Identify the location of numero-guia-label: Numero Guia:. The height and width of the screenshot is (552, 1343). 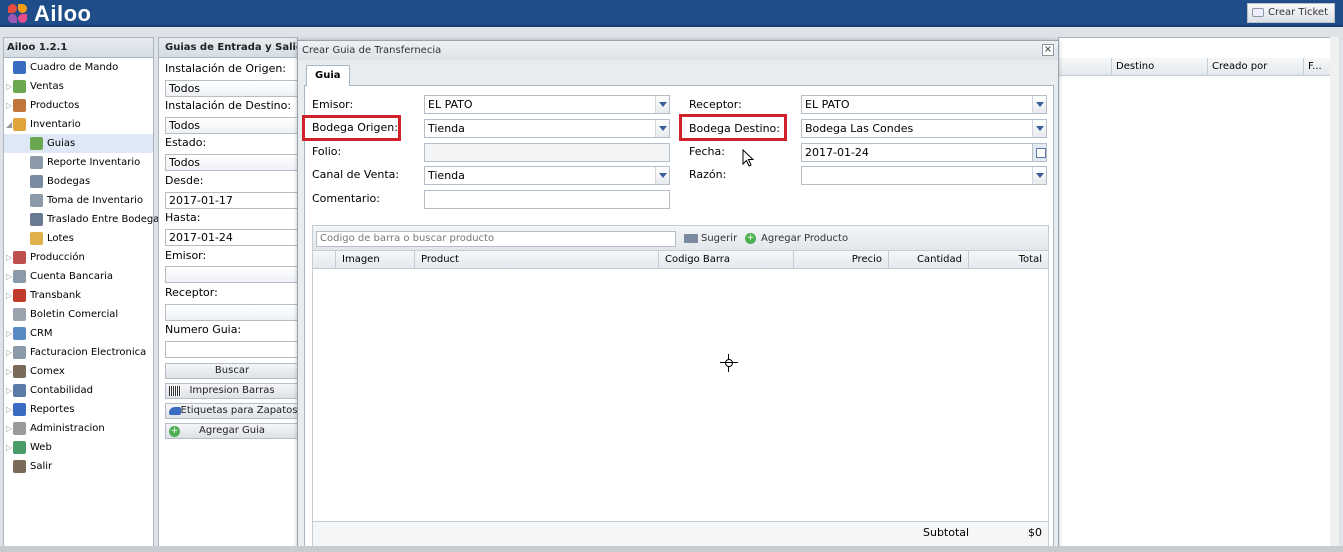
(203, 329).